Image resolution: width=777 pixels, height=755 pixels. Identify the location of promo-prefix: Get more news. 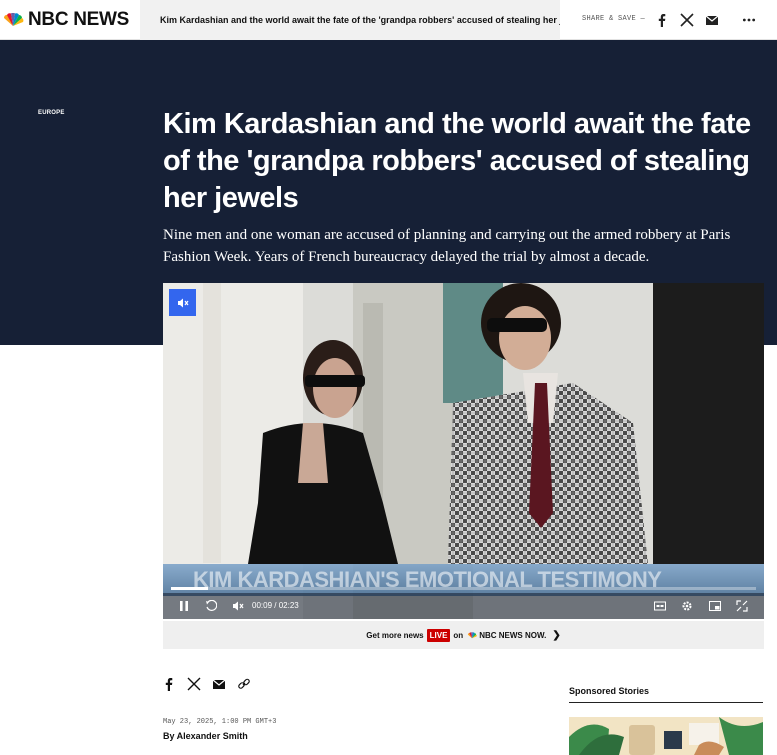
(395, 635).